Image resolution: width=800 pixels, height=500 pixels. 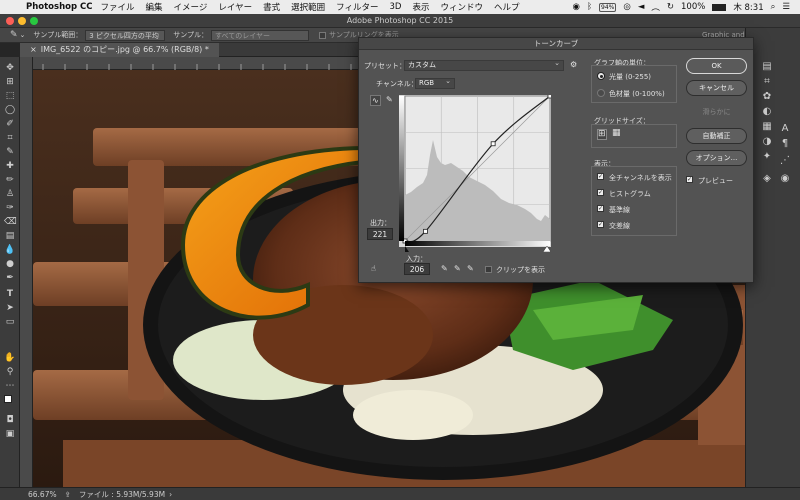 What do you see at coordinates (10, 222) in the screenshot?
I see `eraser-tool-icon: ⌫` at bounding box center [10, 222].